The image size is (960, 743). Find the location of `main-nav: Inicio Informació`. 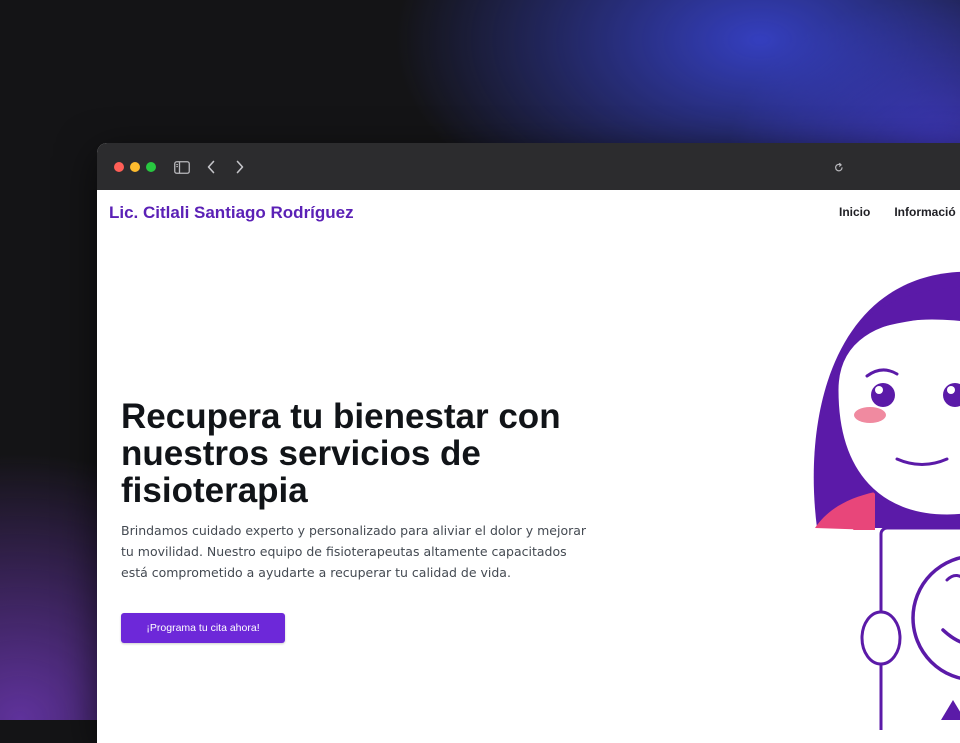

main-nav: Inicio Informació is located at coordinates (897, 212).